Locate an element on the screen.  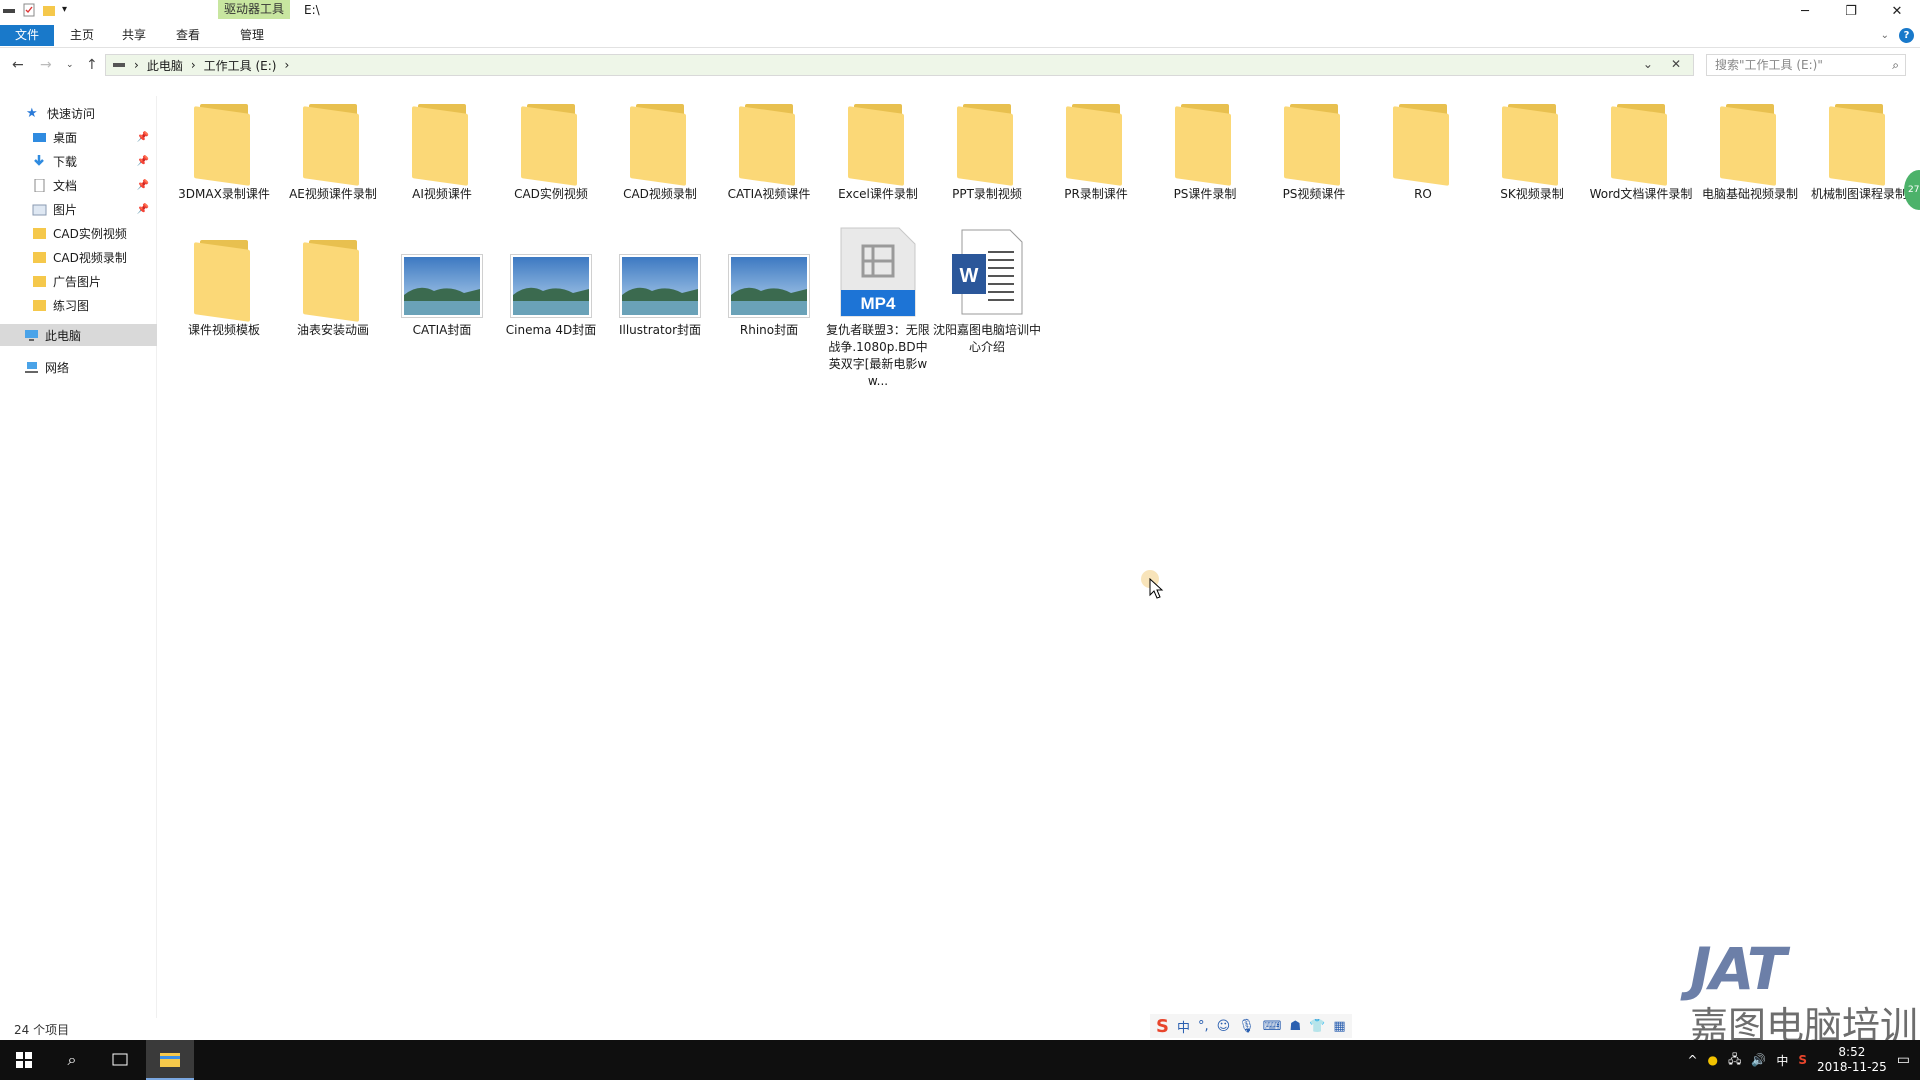
forward-arrow-icon: → is located at coordinates (46, 65).